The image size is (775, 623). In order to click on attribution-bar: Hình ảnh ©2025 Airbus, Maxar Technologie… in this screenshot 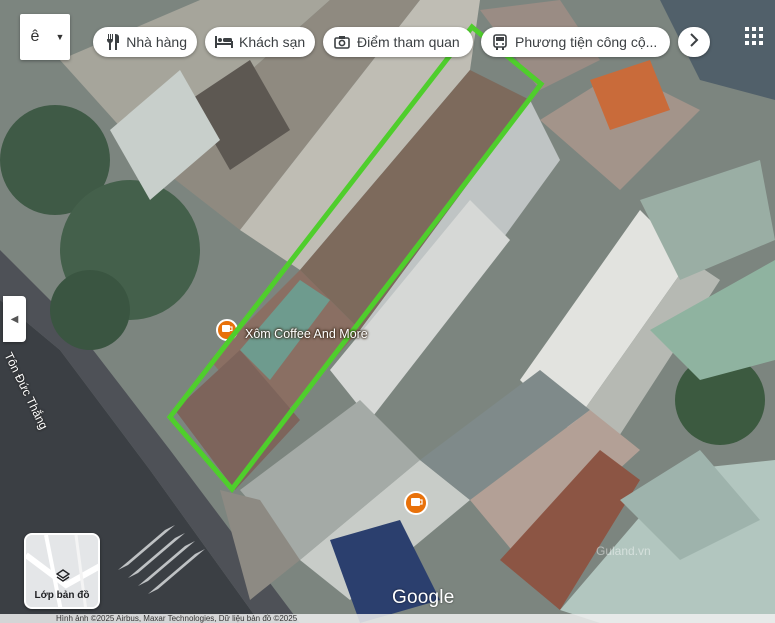, I will do `click(387, 618)`.